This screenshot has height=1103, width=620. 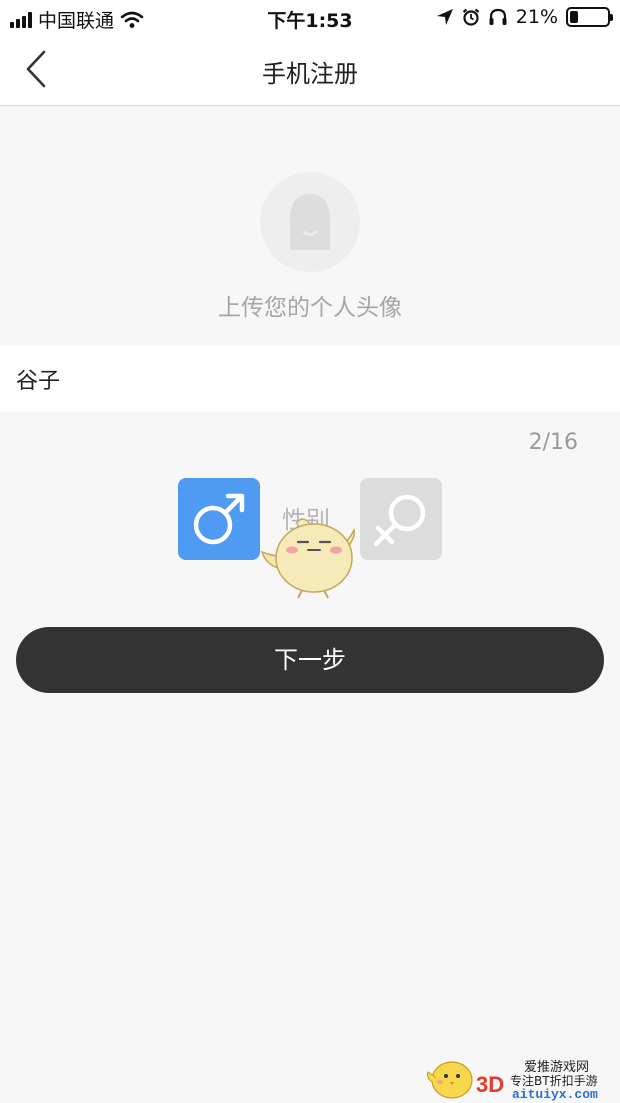 What do you see at coordinates (308, 558) in the screenshot?
I see `mascot-chick-sticker` at bounding box center [308, 558].